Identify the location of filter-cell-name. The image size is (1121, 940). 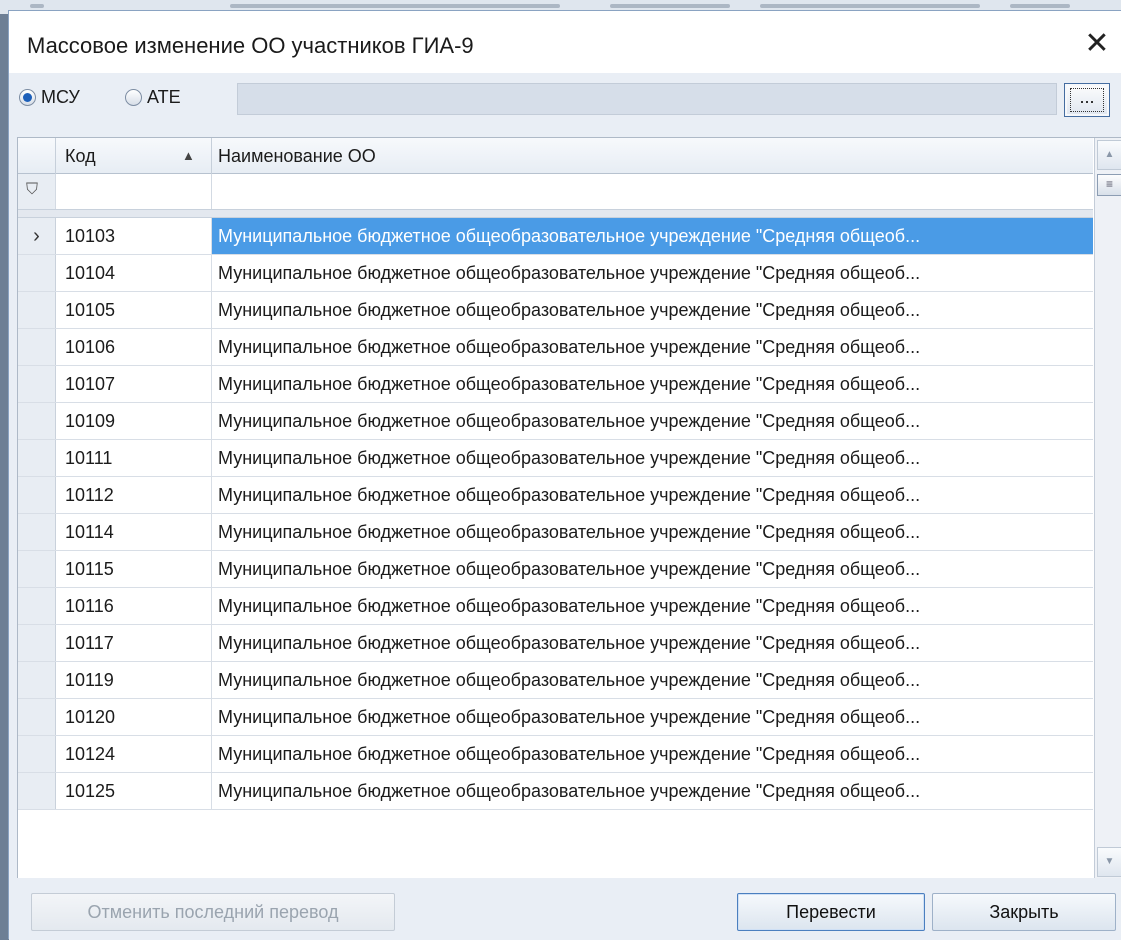
(652, 191).